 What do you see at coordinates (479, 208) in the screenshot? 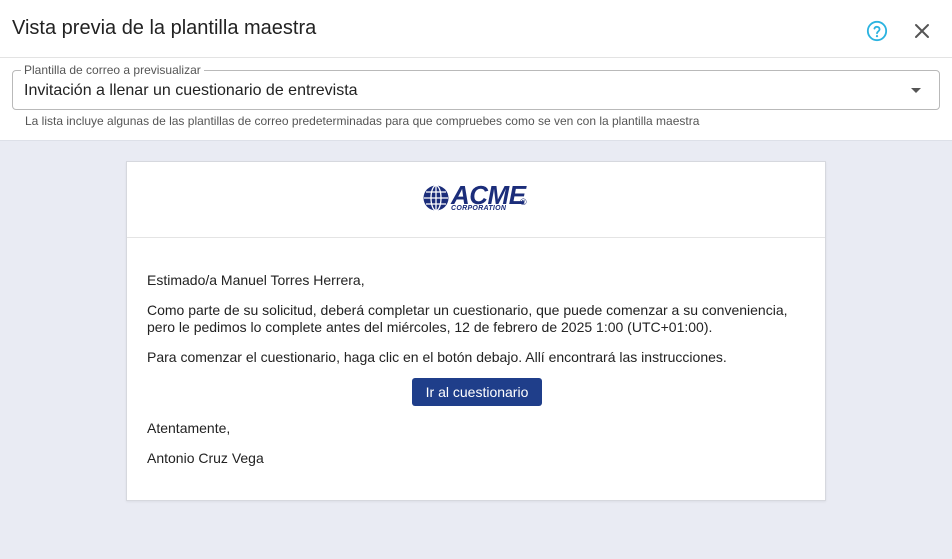
I see `logo-sub-text: CORPORATION` at bounding box center [479, 208].